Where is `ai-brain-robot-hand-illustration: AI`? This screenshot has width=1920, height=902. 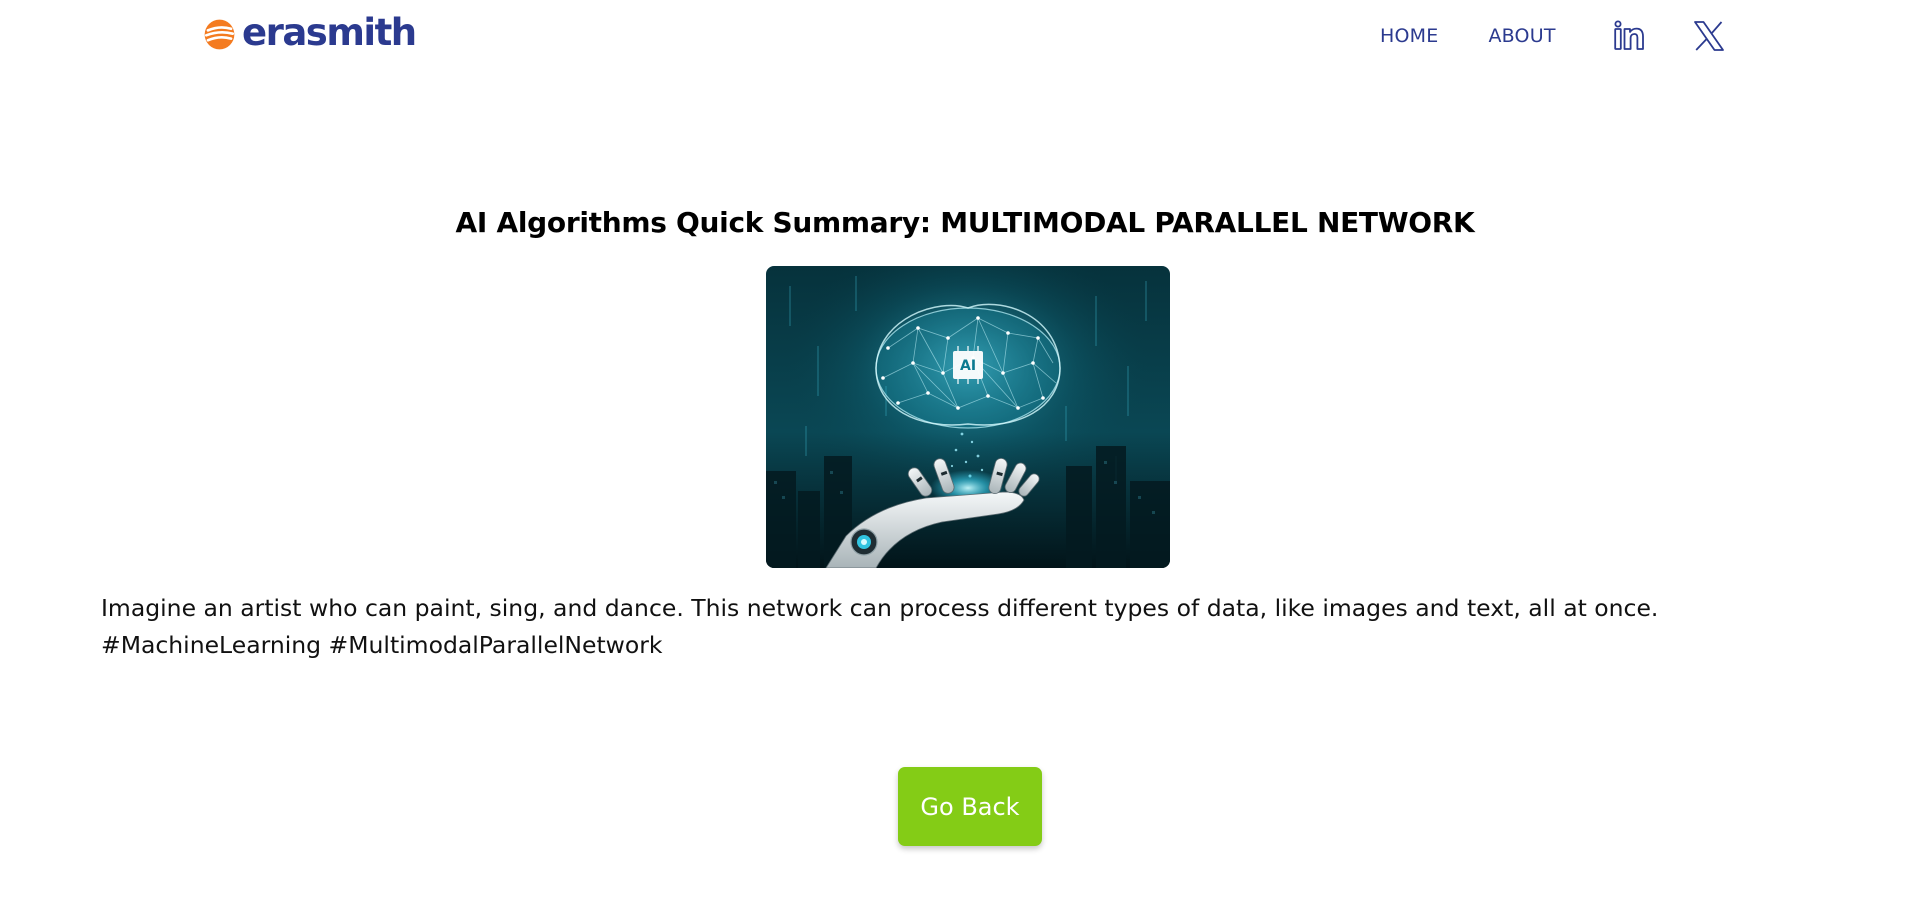 ai-brain-robot-hand-illustration: AI is located at coordinates (968, 417).